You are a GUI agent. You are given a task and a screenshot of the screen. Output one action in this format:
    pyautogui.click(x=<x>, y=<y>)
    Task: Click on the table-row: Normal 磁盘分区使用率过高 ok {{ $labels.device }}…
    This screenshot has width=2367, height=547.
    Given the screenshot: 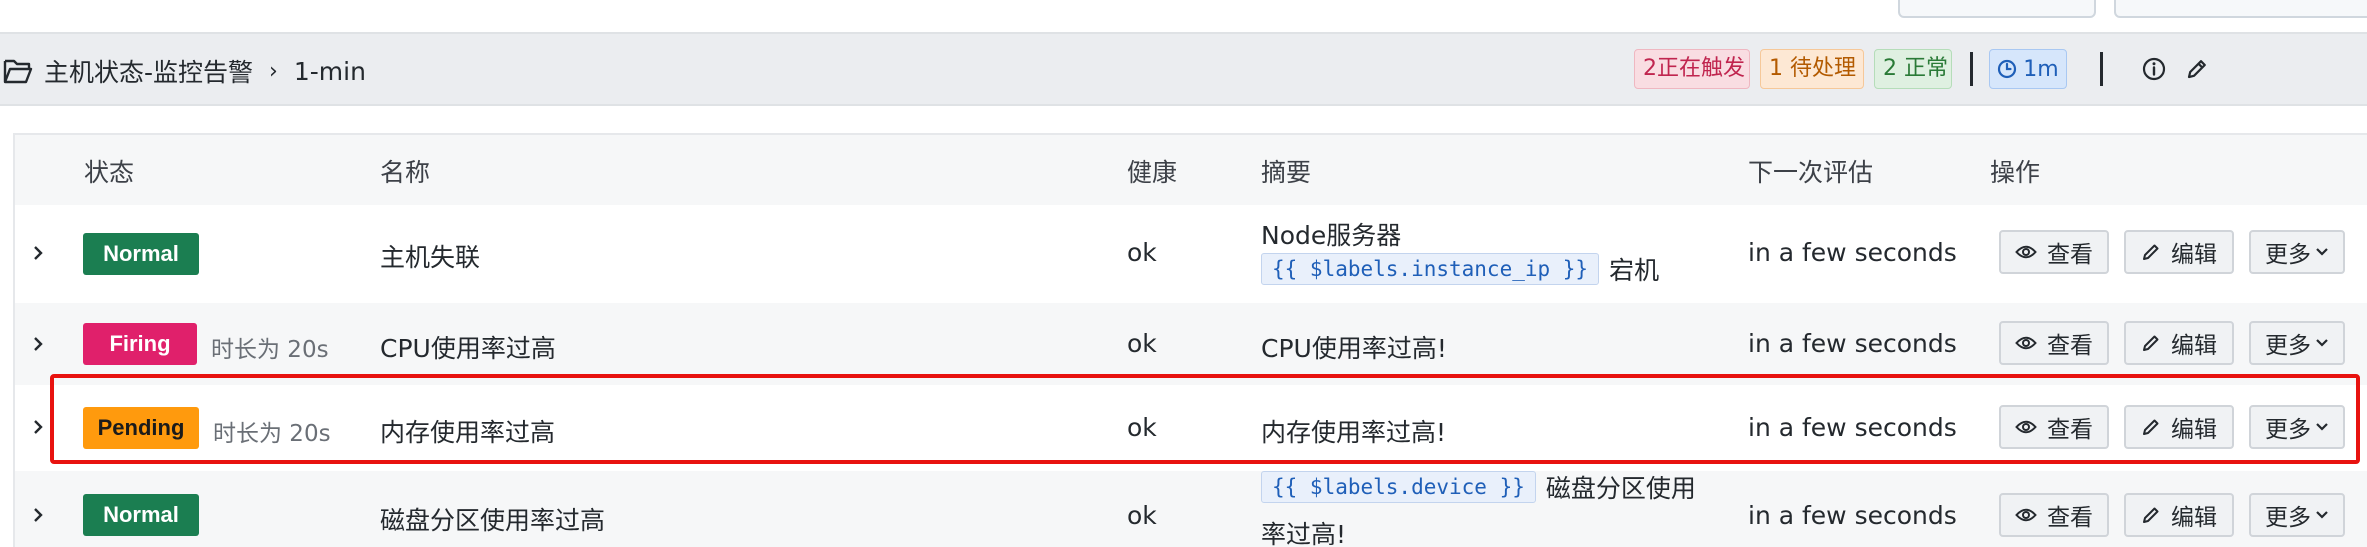 What is the action you would take?
    pyautogui.click(x=1191, y=509)
    